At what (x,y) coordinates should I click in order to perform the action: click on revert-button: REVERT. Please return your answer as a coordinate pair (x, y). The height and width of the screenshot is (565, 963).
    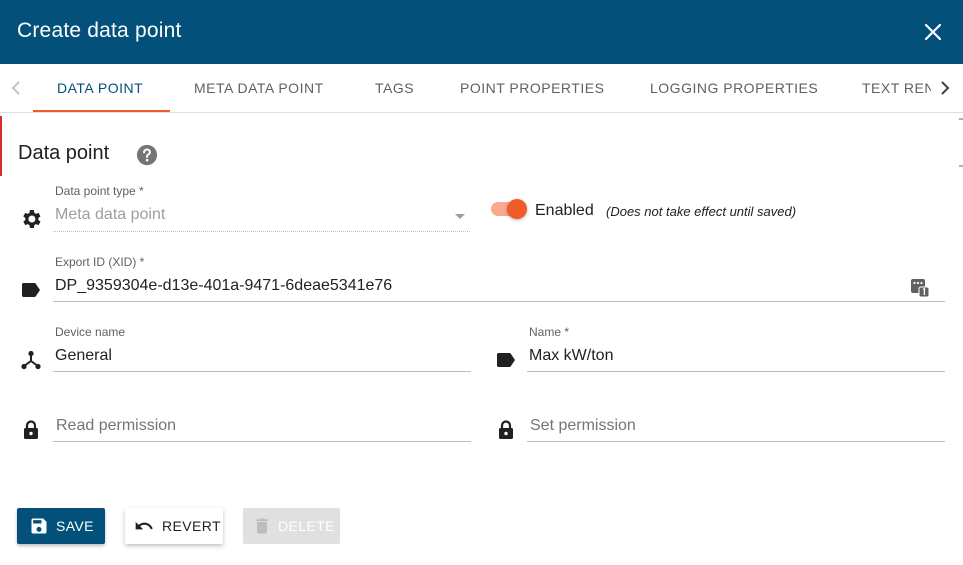
    Looking at the image, I should click on (174, 526).